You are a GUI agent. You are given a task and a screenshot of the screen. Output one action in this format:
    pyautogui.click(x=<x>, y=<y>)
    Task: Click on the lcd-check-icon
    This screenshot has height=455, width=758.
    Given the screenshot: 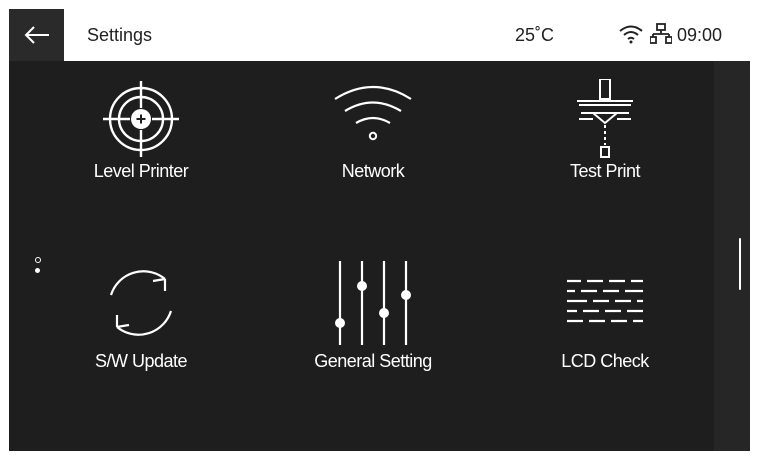 What is the action you would take?
    pyautogui.click(x=605, y=301)
    